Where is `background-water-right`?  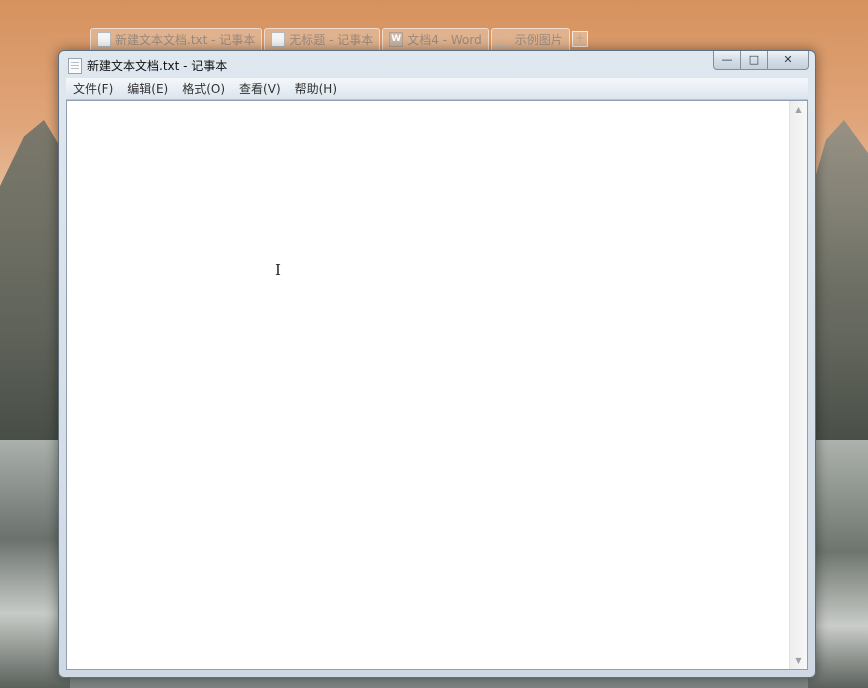
background-water-right is located at coordinates (838, 564).